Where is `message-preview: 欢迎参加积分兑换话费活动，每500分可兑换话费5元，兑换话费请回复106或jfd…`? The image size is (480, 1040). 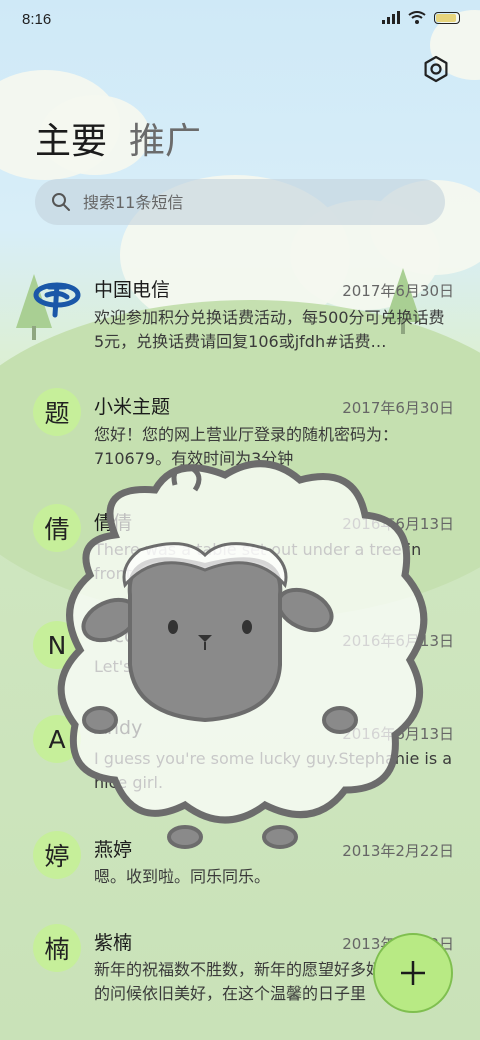
message-preview: 欢迎参加积分兑换话费活动，每500分可兑换话费5元，兑换话费请回复106或jfd… is located at coordinates (269, 329).